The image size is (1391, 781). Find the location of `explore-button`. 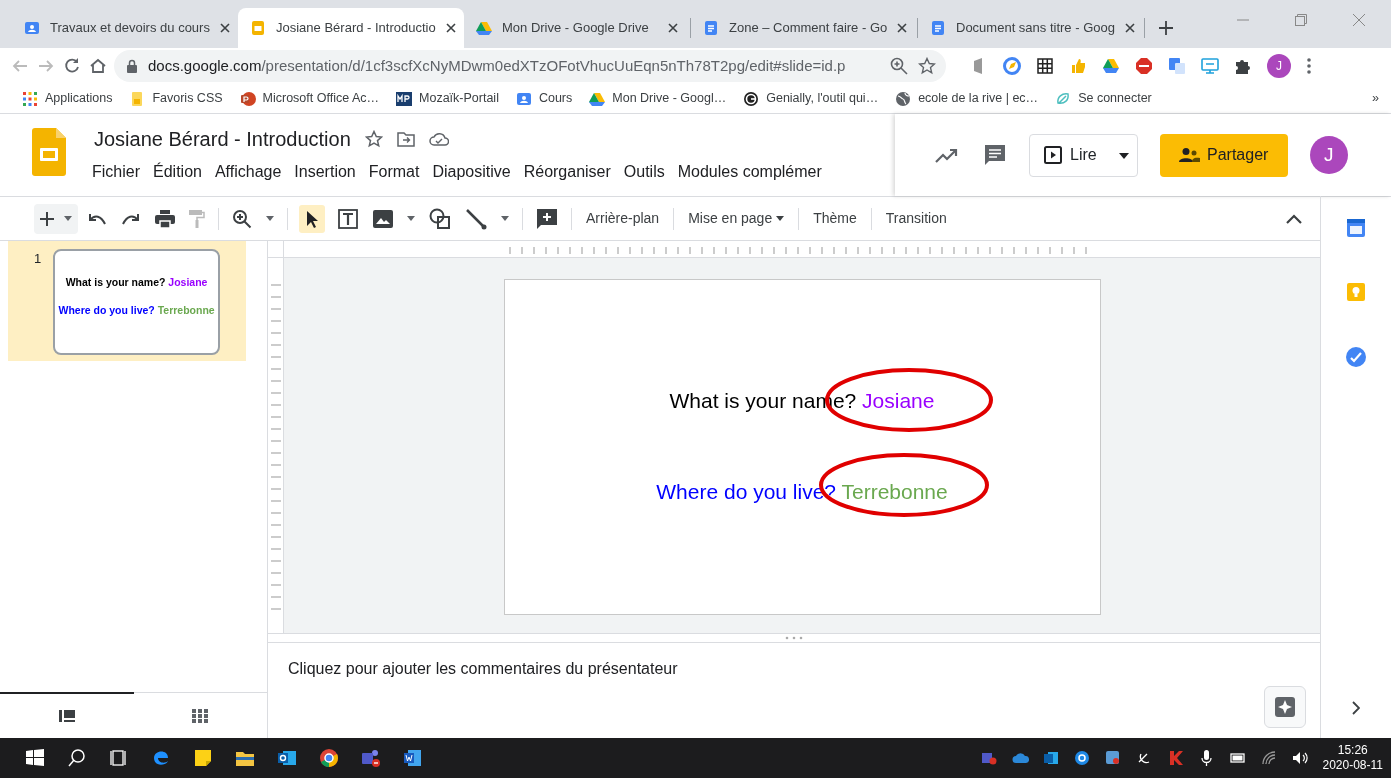

explore-button is located at coordinates (1285, 707).